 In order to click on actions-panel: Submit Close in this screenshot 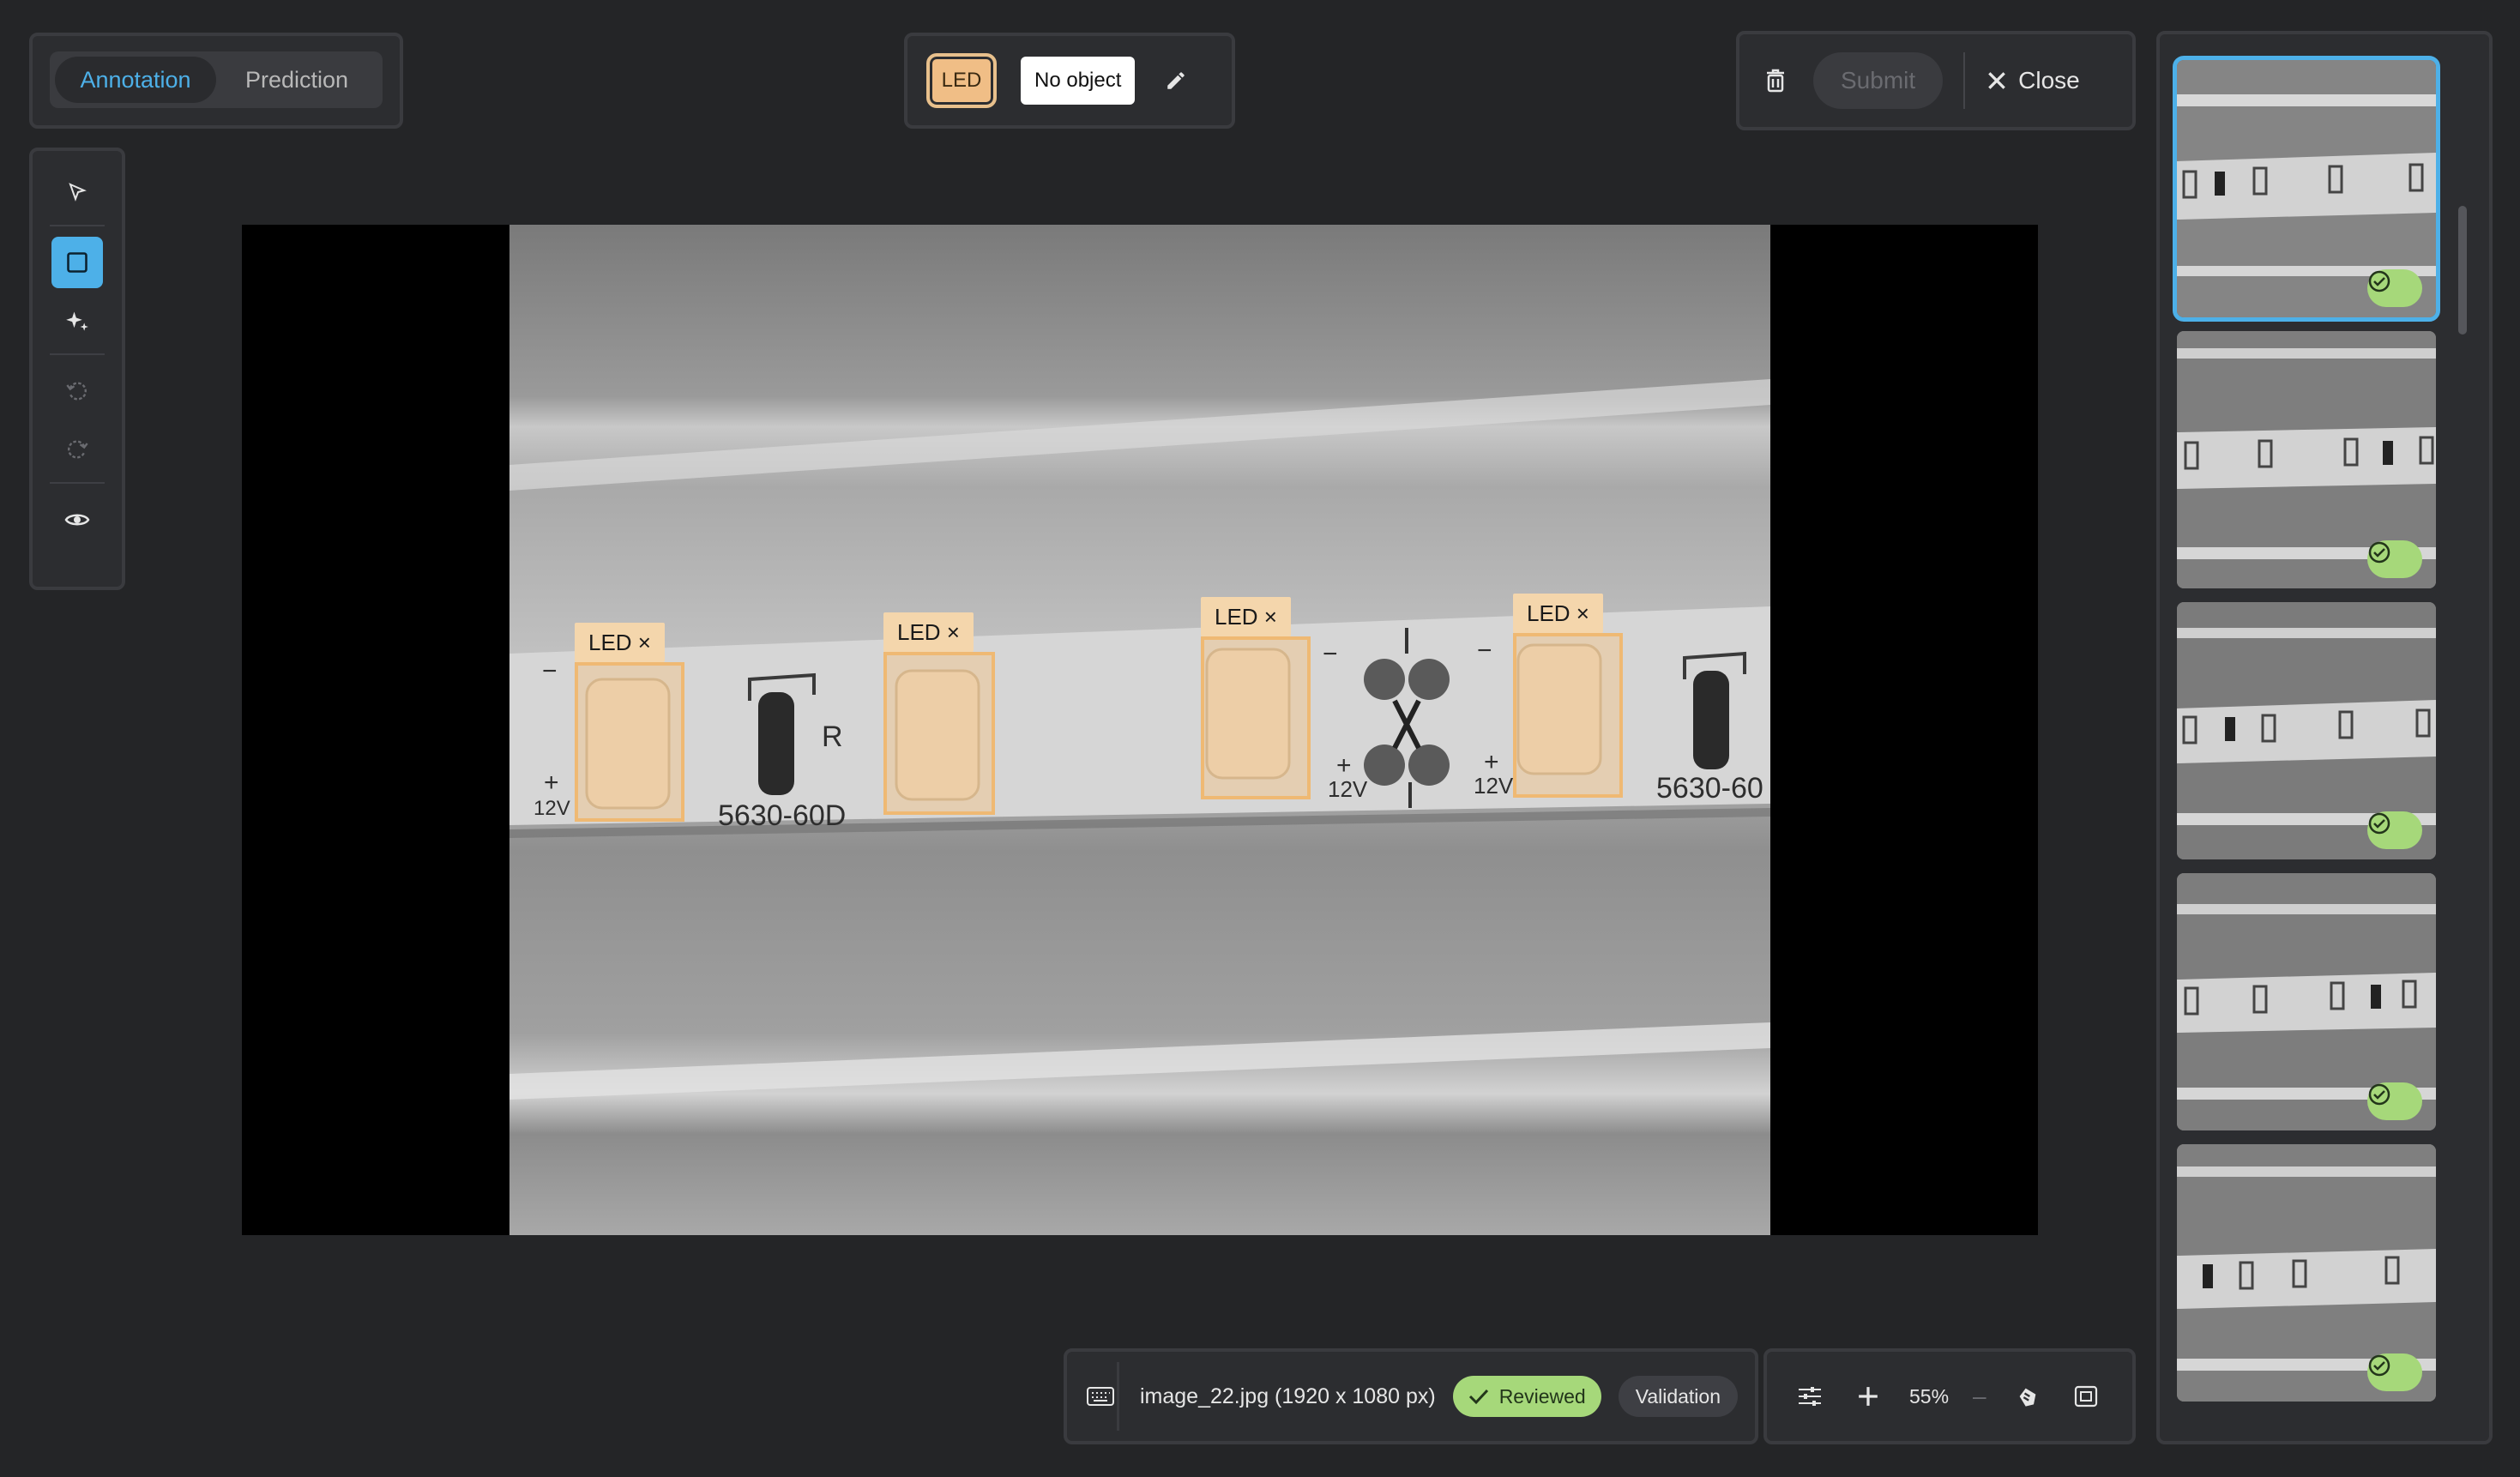, I will do `click(1936, 80)`.